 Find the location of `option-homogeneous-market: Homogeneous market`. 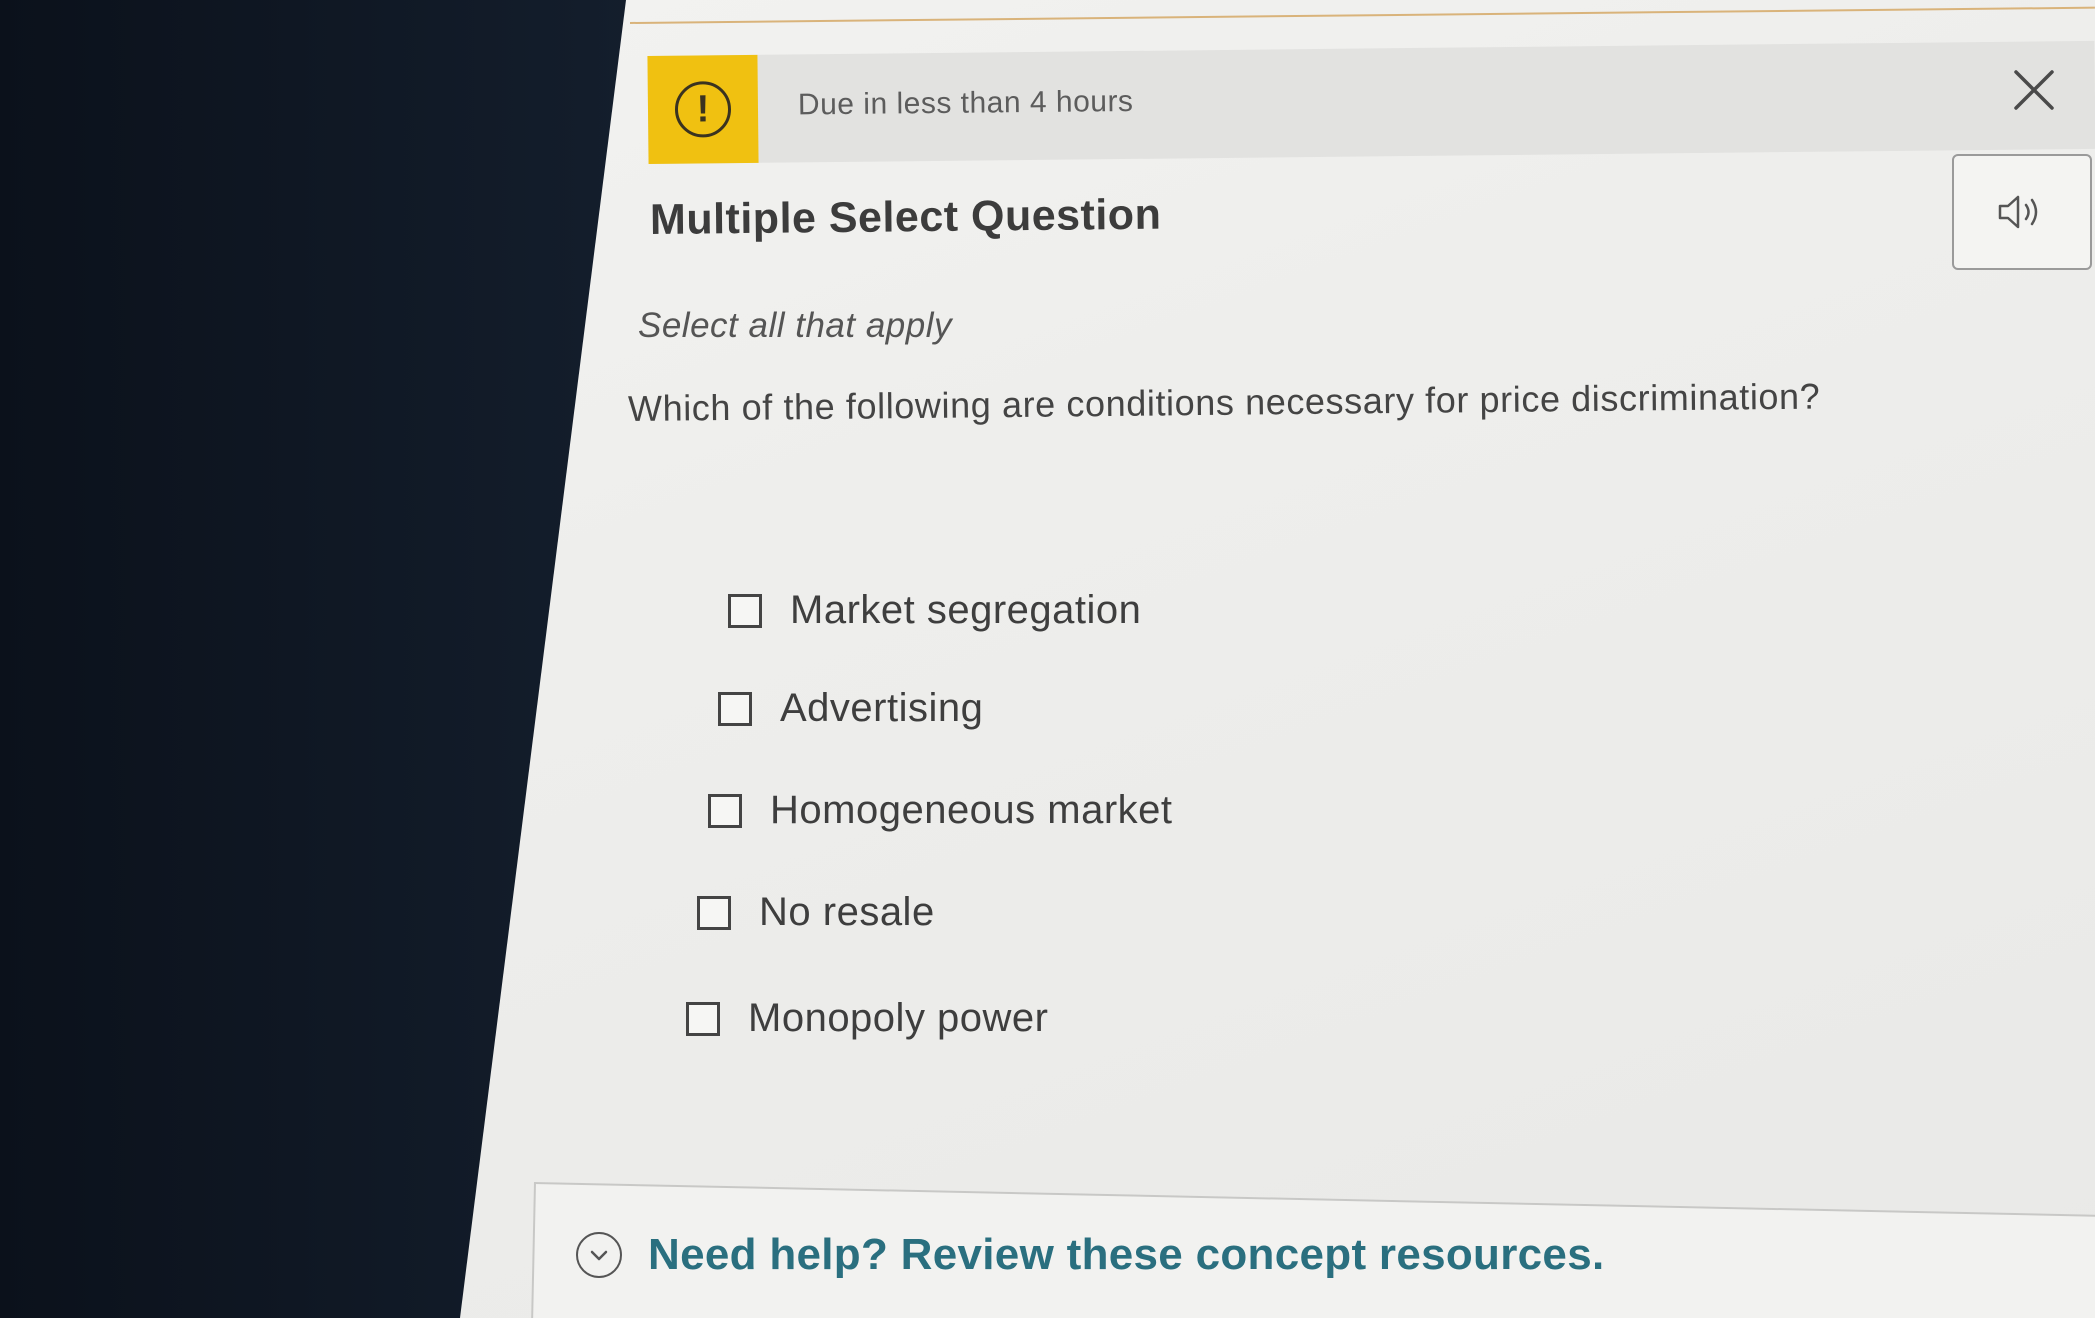

option-homogeneous-market: Homogeneous market is located at coordinates (940, 810).